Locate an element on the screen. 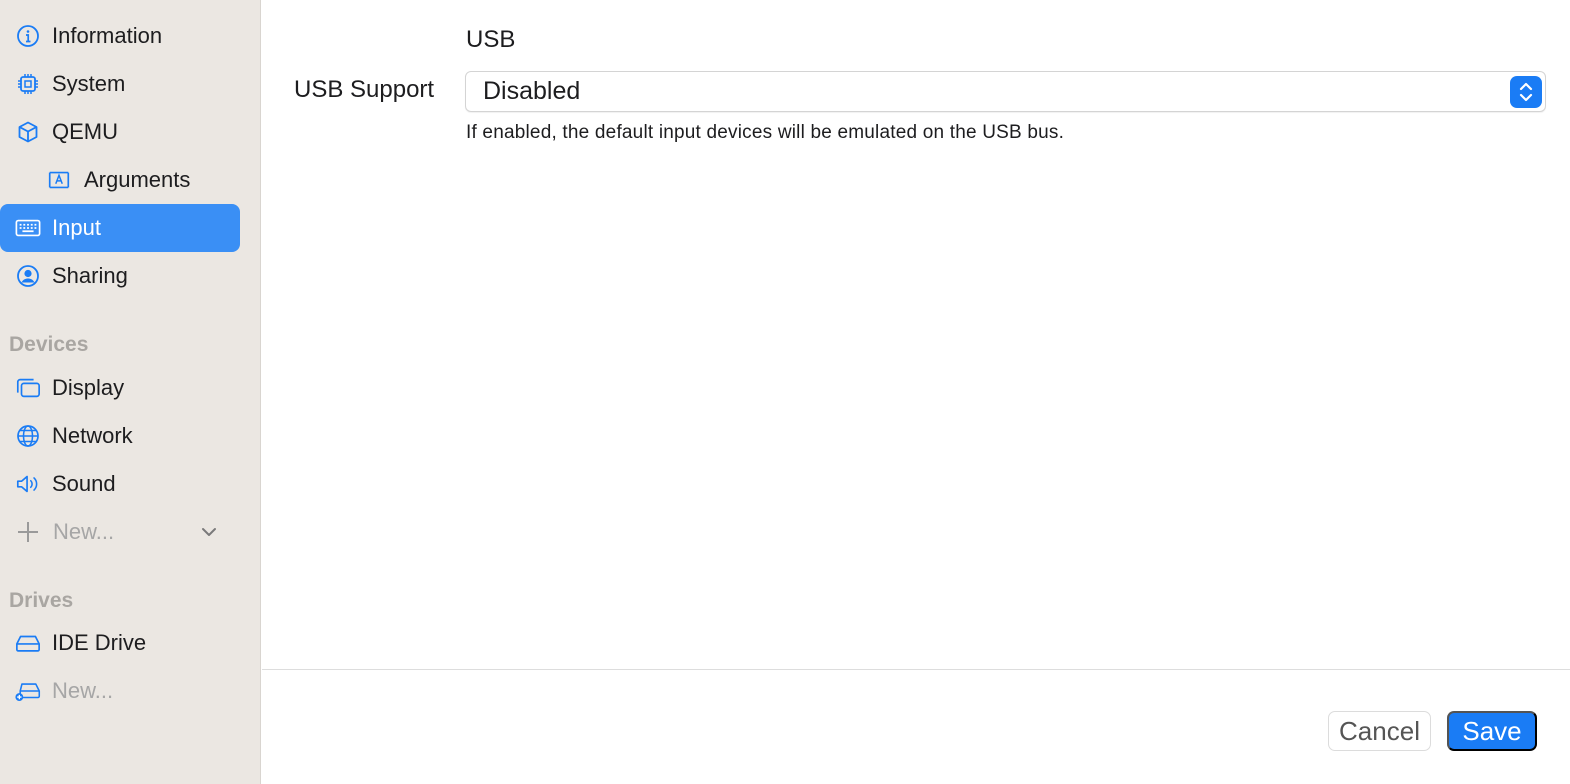  cancel-button: Cancel is located at coordinates (1379, 731).